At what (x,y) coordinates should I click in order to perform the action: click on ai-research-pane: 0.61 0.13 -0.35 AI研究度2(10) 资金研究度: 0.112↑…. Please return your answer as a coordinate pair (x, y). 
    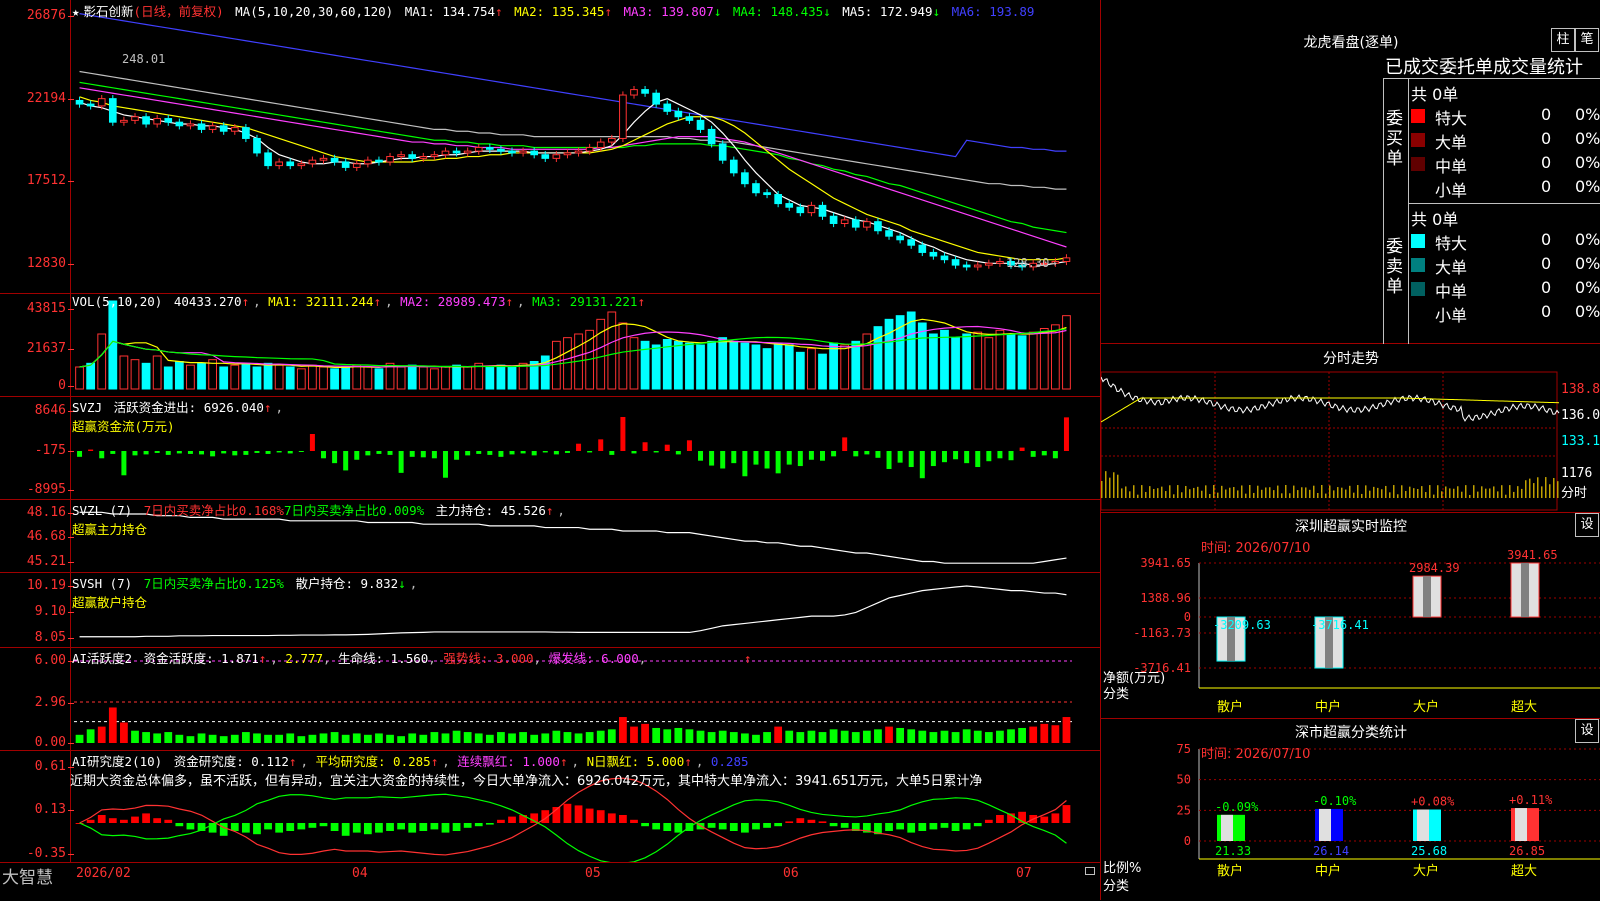
    Looking at the image, I should click on (550, 806).